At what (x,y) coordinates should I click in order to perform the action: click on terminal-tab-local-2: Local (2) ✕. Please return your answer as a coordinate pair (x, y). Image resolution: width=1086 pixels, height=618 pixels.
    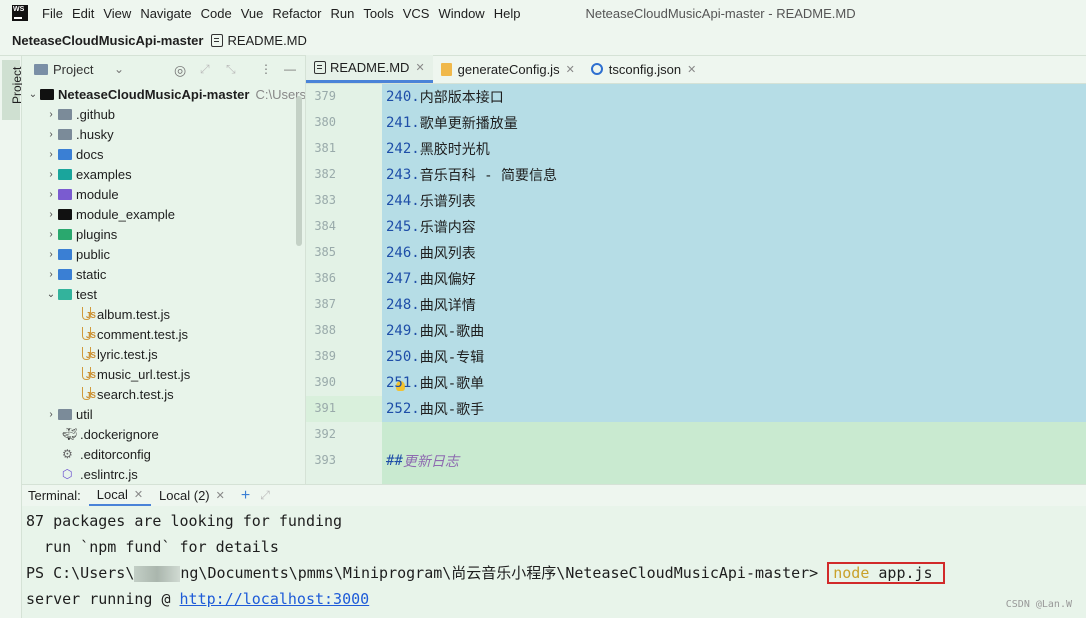
    Looking at the image, I should click on (192, 496).